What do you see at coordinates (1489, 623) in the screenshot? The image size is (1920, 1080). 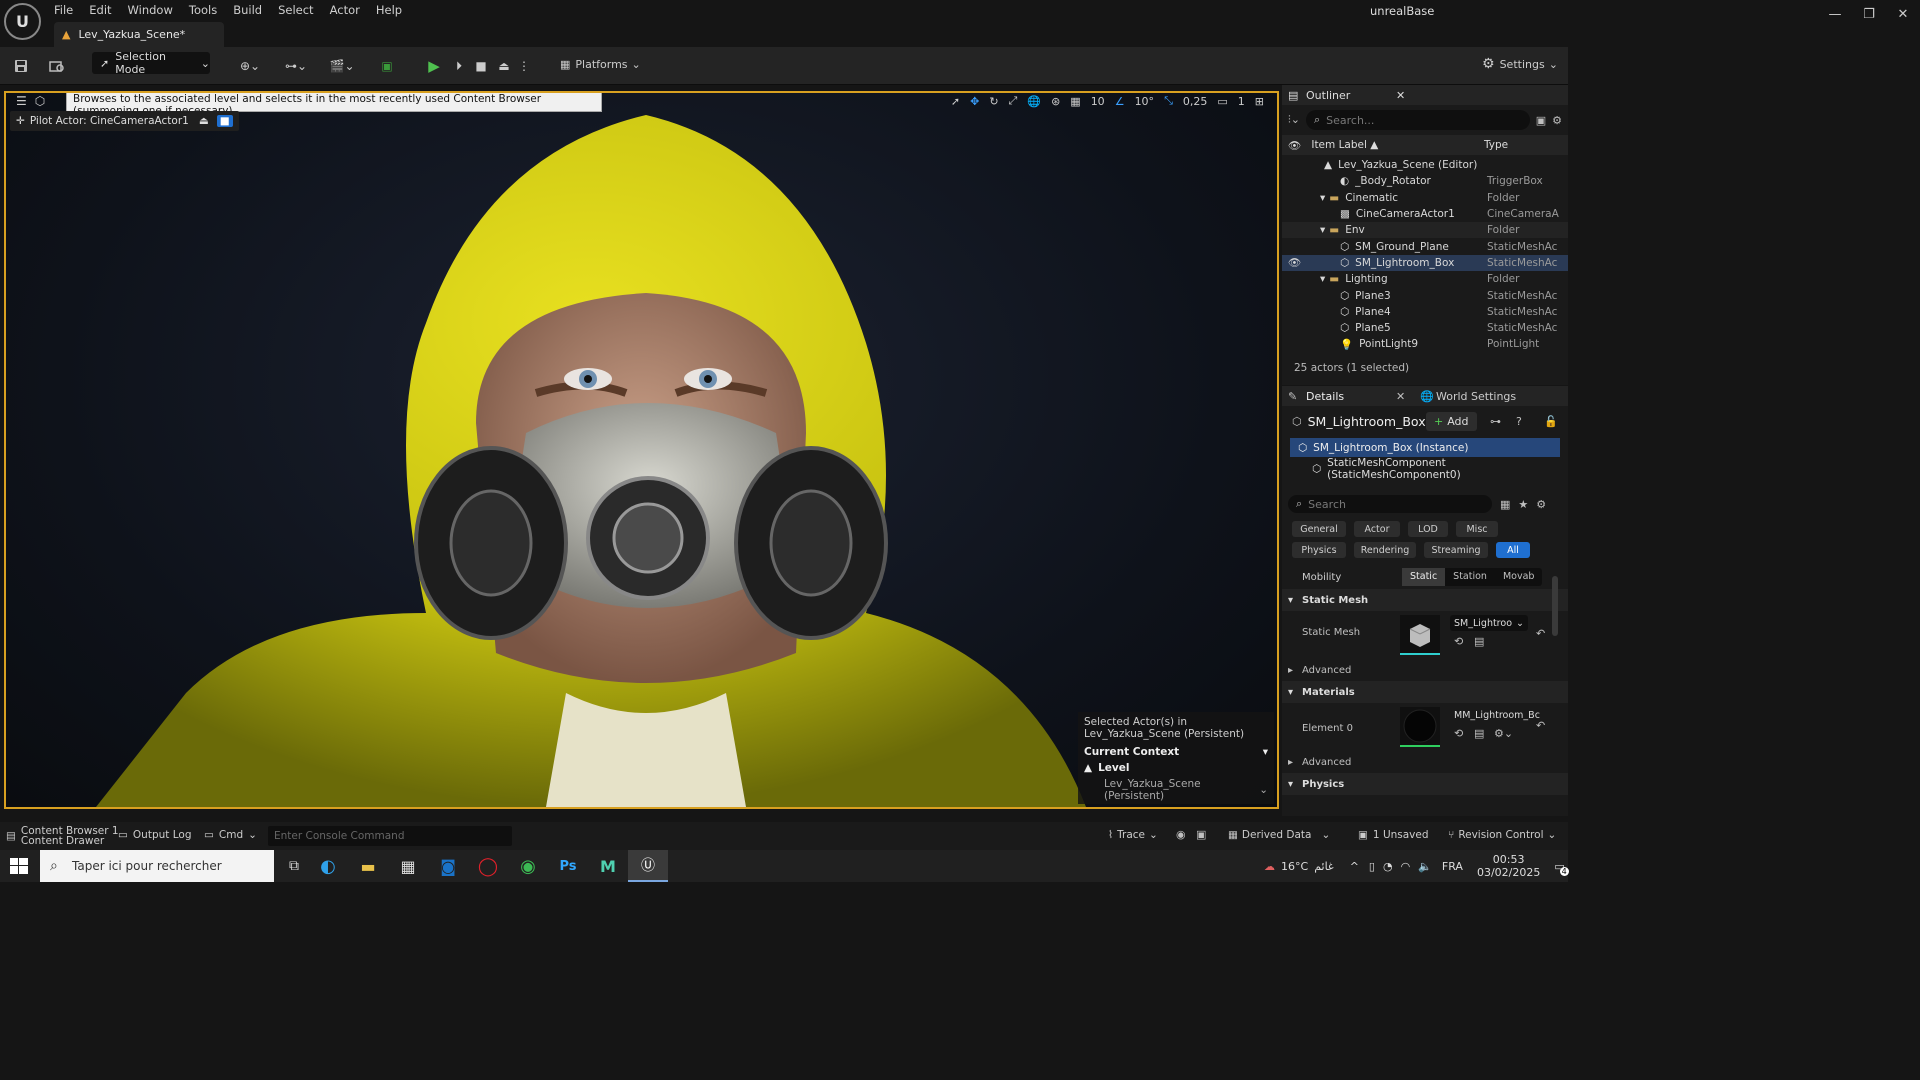 I see `static-mesh-picker: SM_Lightroo ⌄` at bounding box center [1489, 623].